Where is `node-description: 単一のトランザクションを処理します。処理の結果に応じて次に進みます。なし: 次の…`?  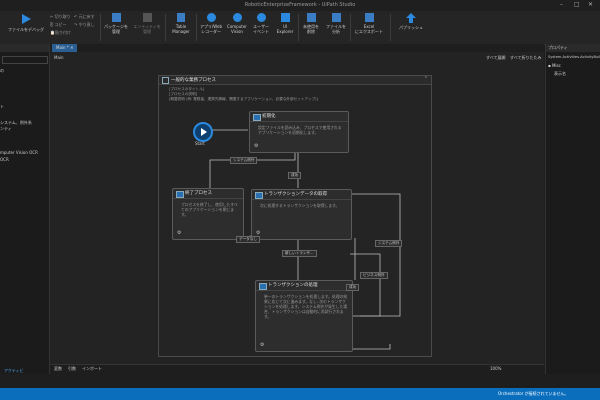 node-description: 単一のトランザクションを処理します。処理の結果に応じて次に進みます。なし: 次の… is located at coordinates (306, 306).